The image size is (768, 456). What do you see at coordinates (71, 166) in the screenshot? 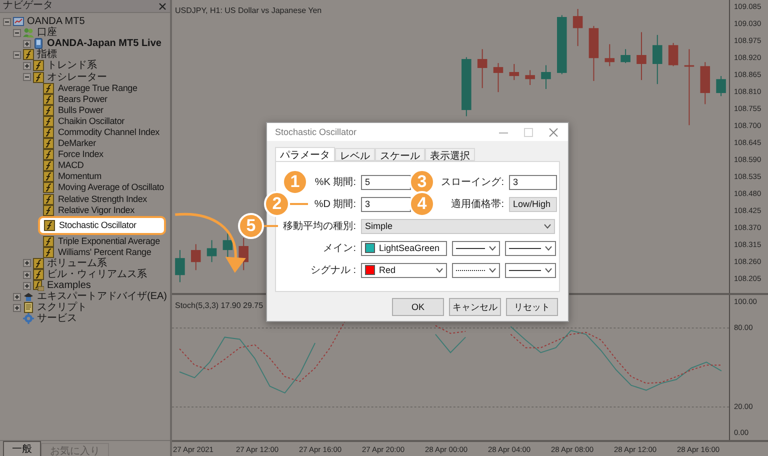
I see `tree-item: MACD` at bounding box center [71, 166].